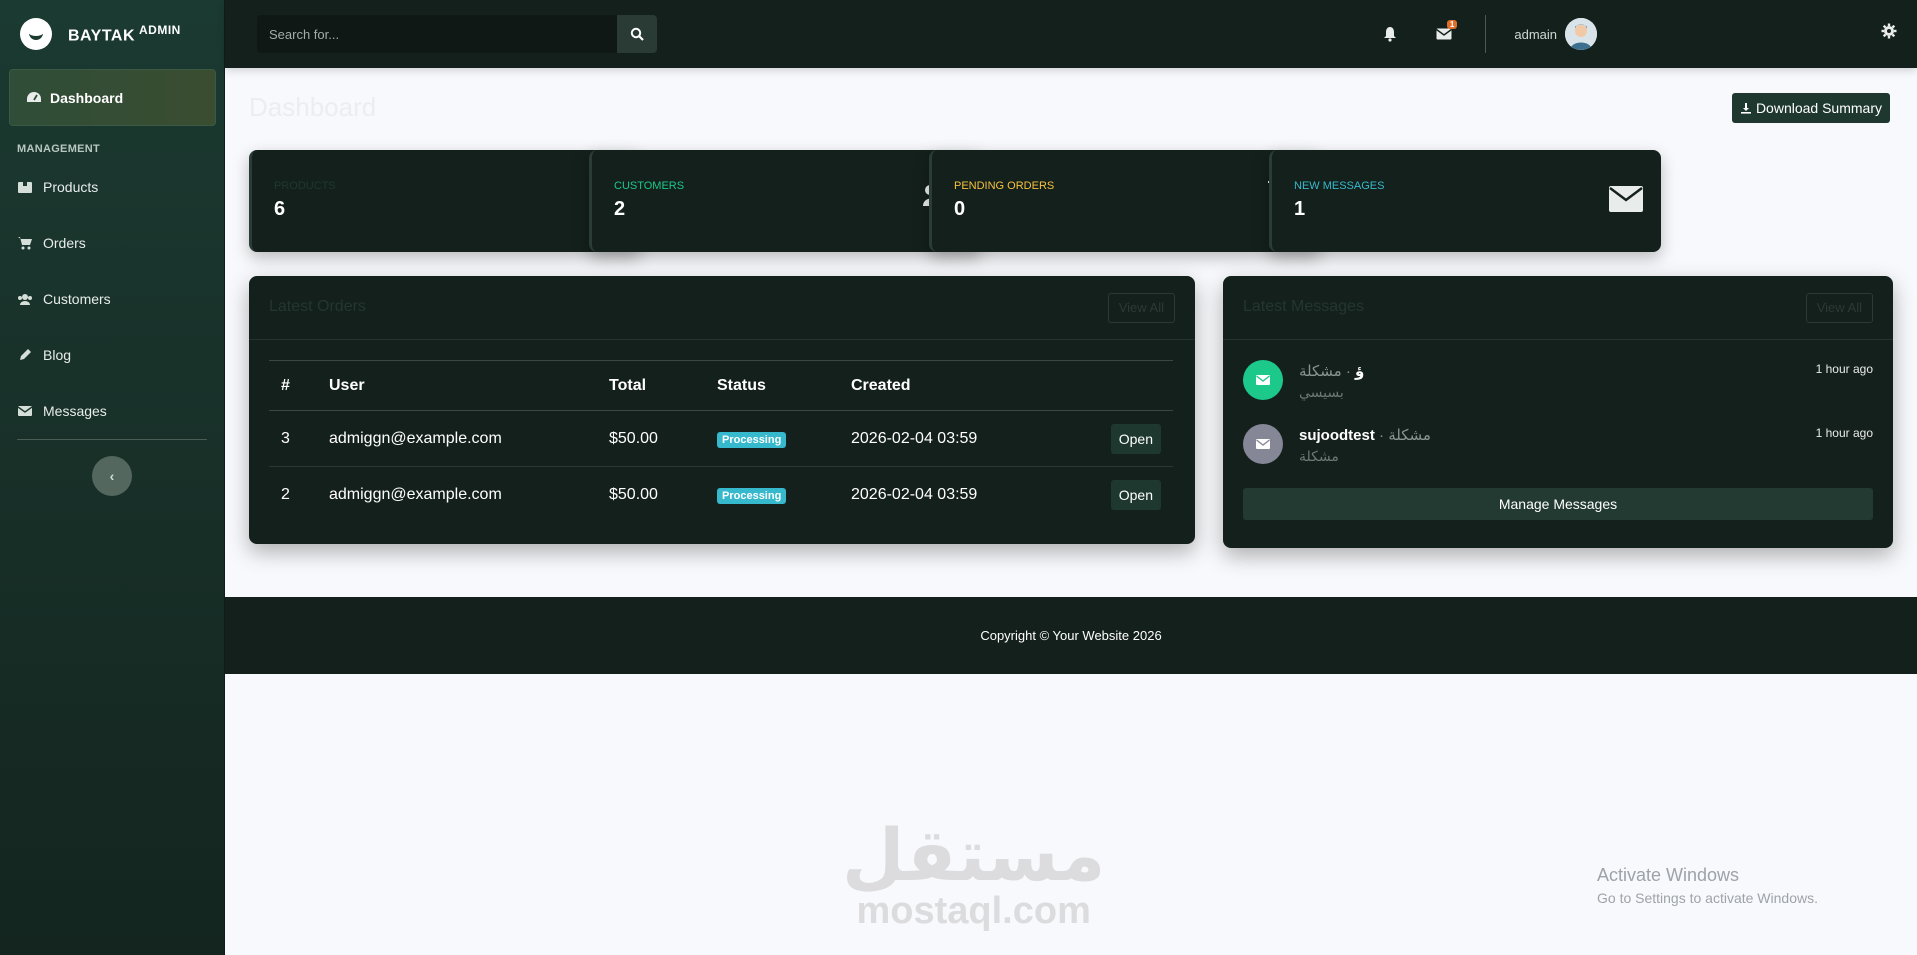 The image size is (1917, 955). Describe the element at coordinates (1558, 504) in the screenshot. I see `manage-messages-button: Manage Messages` at that location.